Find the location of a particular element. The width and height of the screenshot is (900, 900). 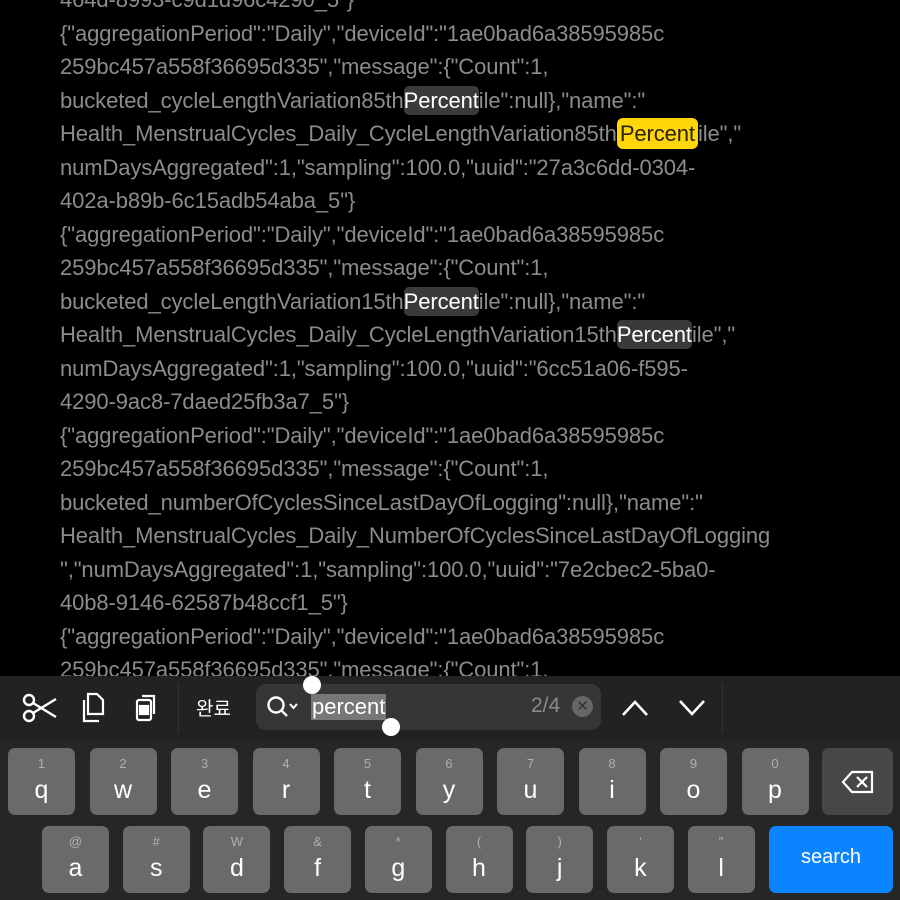

divider is located at coordinates (178, 708).